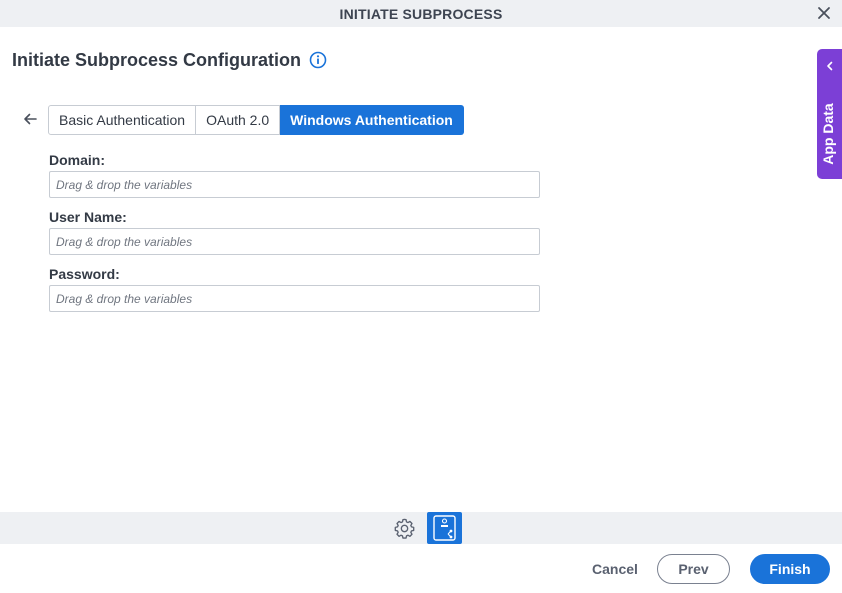  I want to click on dialog-title: INITIATE SUBPROCESS, so click(421, 13).